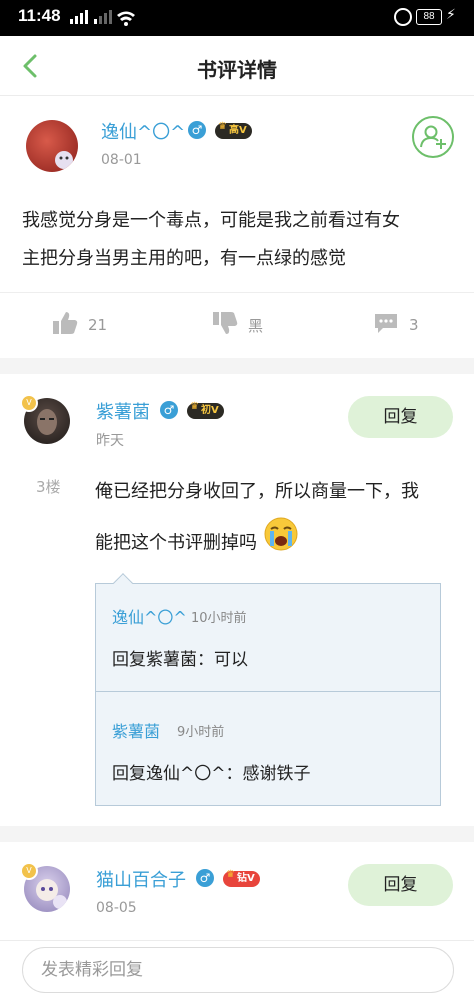 The image size is (474, 1000). What do you see at coordinates (414, 325) in the screenshot?
I see `comment-count: 3` at bounding box center [414, 325].